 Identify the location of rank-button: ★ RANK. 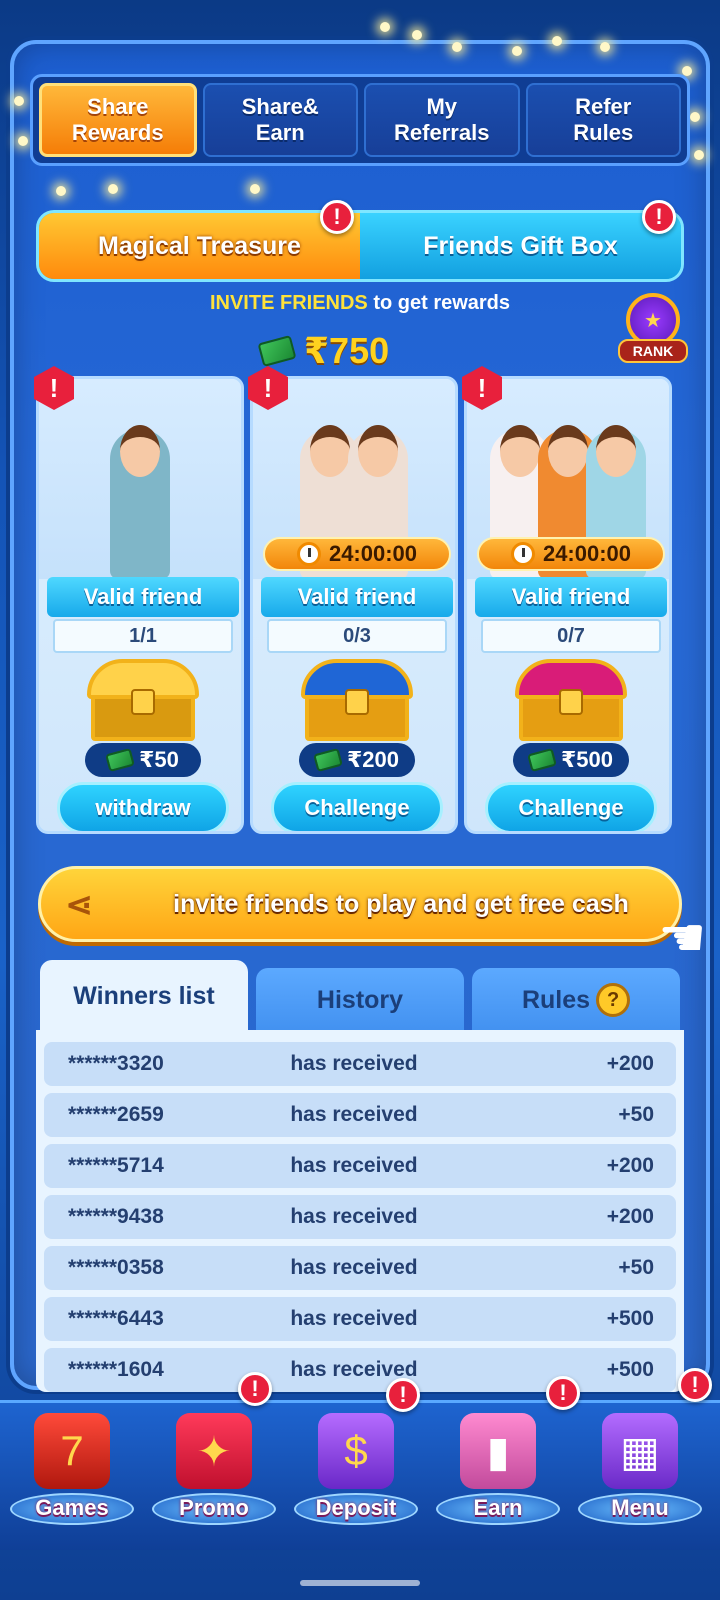
(653, 330).